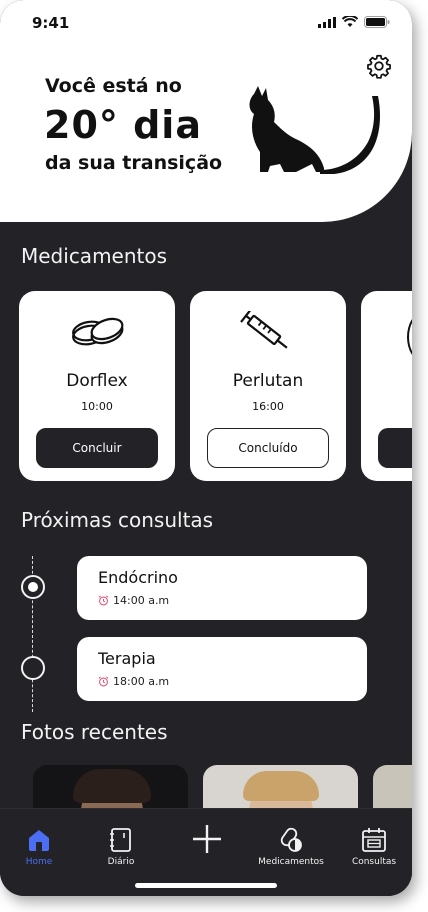  What do you see at coordinates (264, 330) in the screenshot?
I see `syringe-icon` at bounding box center [264, 330].